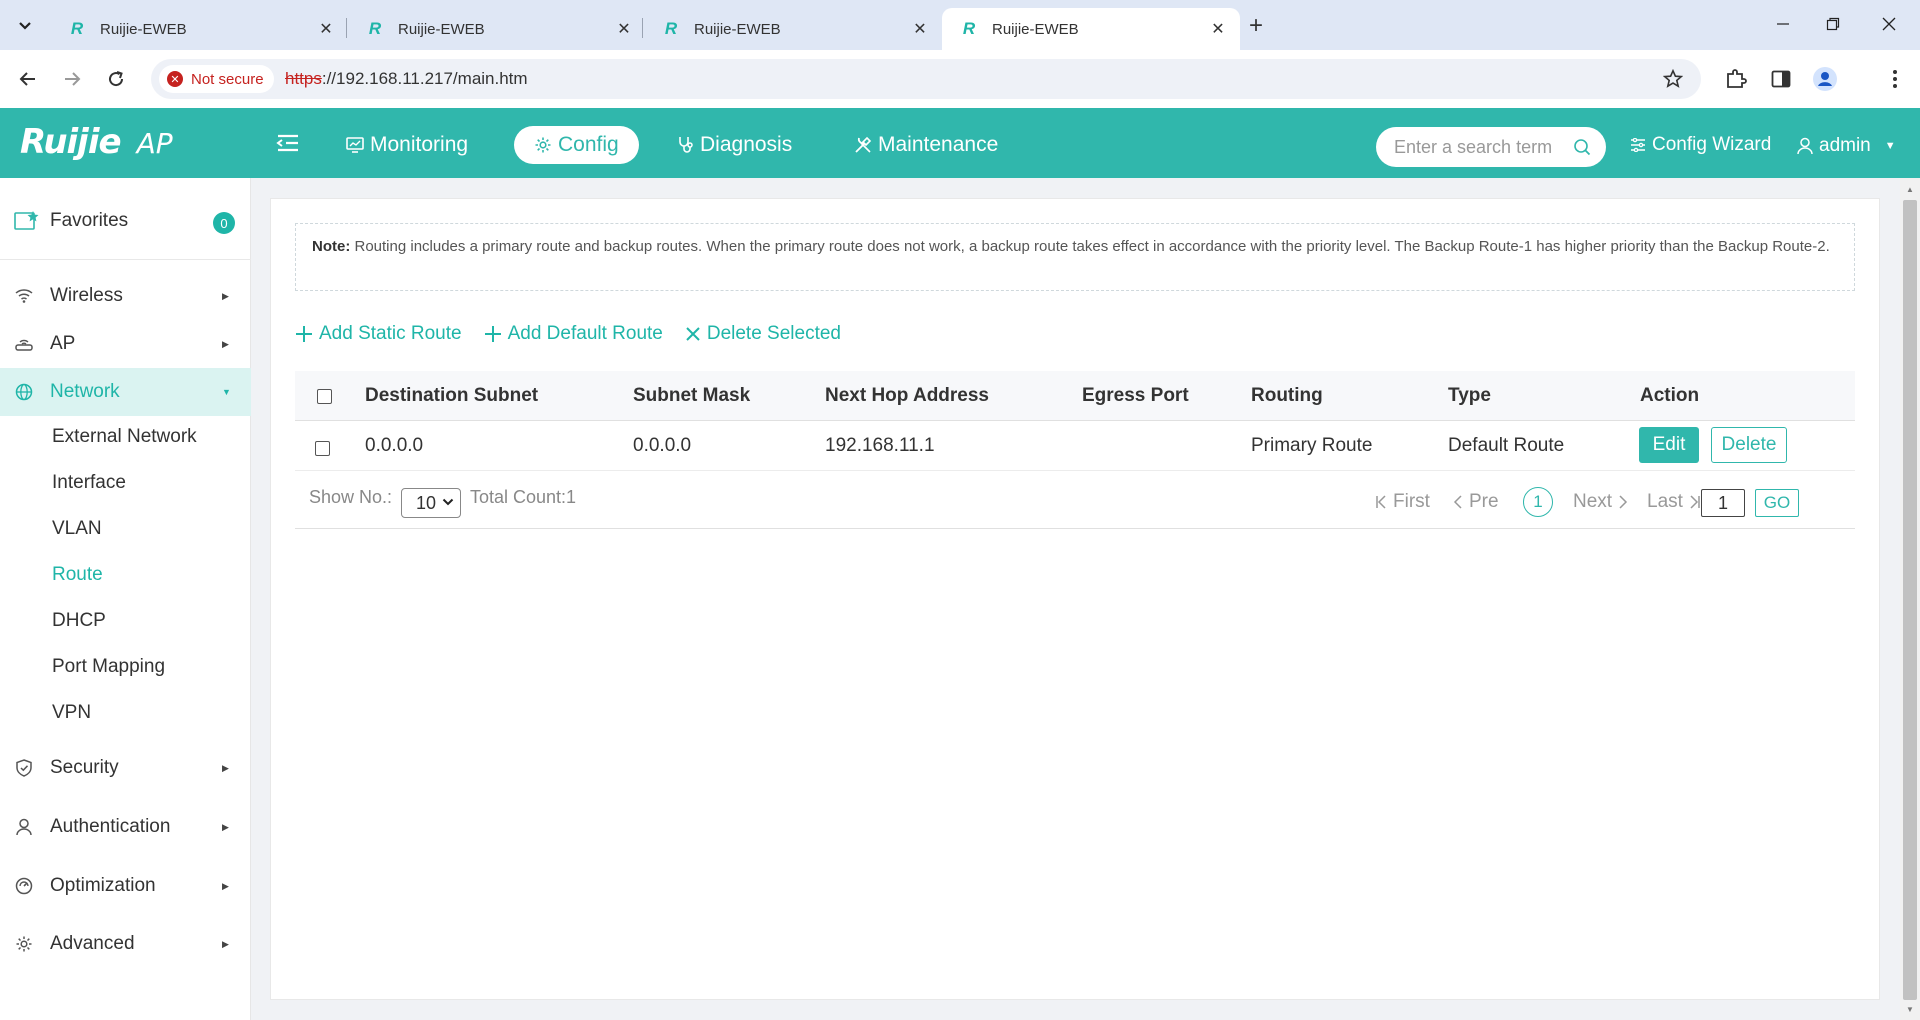  I want to click on minimize-button, so click(1783, 24).